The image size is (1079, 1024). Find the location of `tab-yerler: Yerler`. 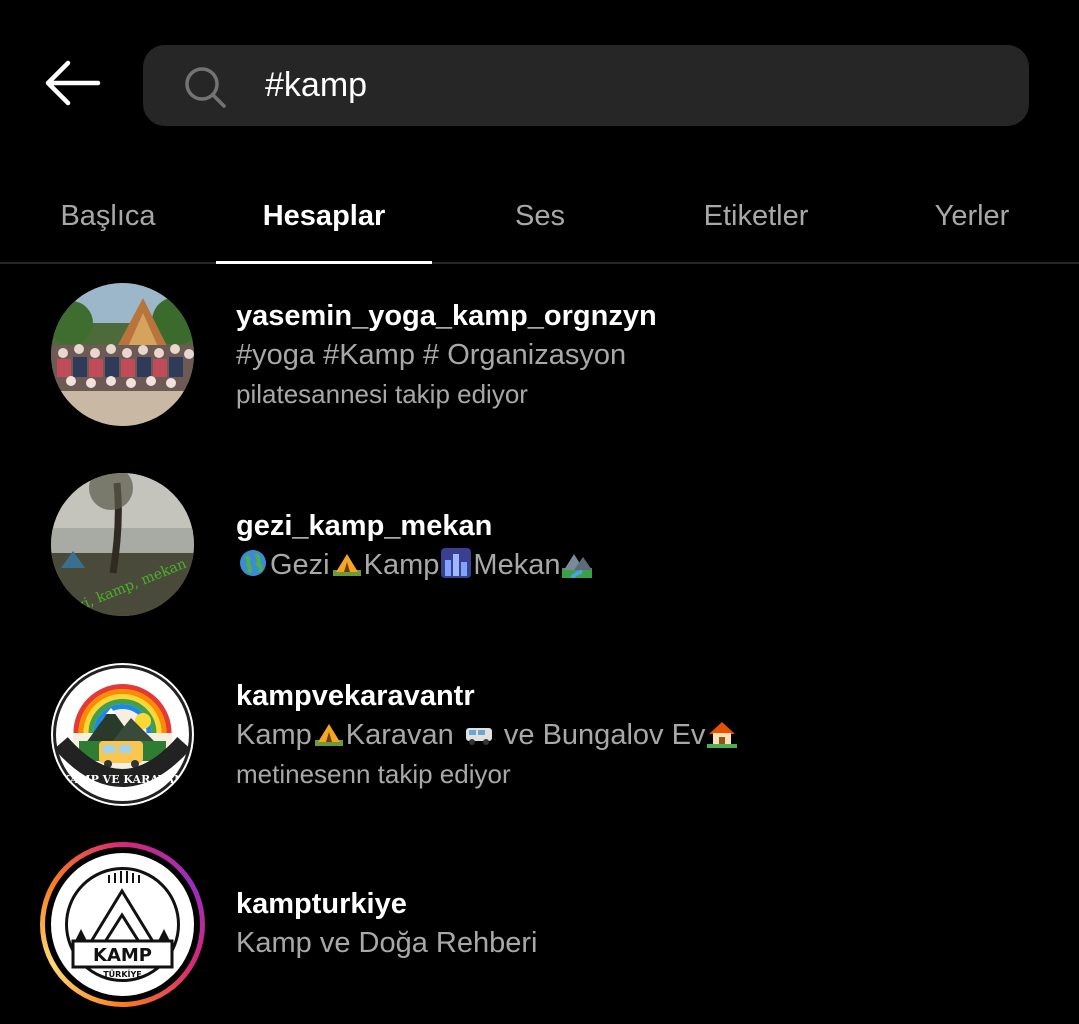

tab-yerler: Yerler is located at coordinates (971, 216).